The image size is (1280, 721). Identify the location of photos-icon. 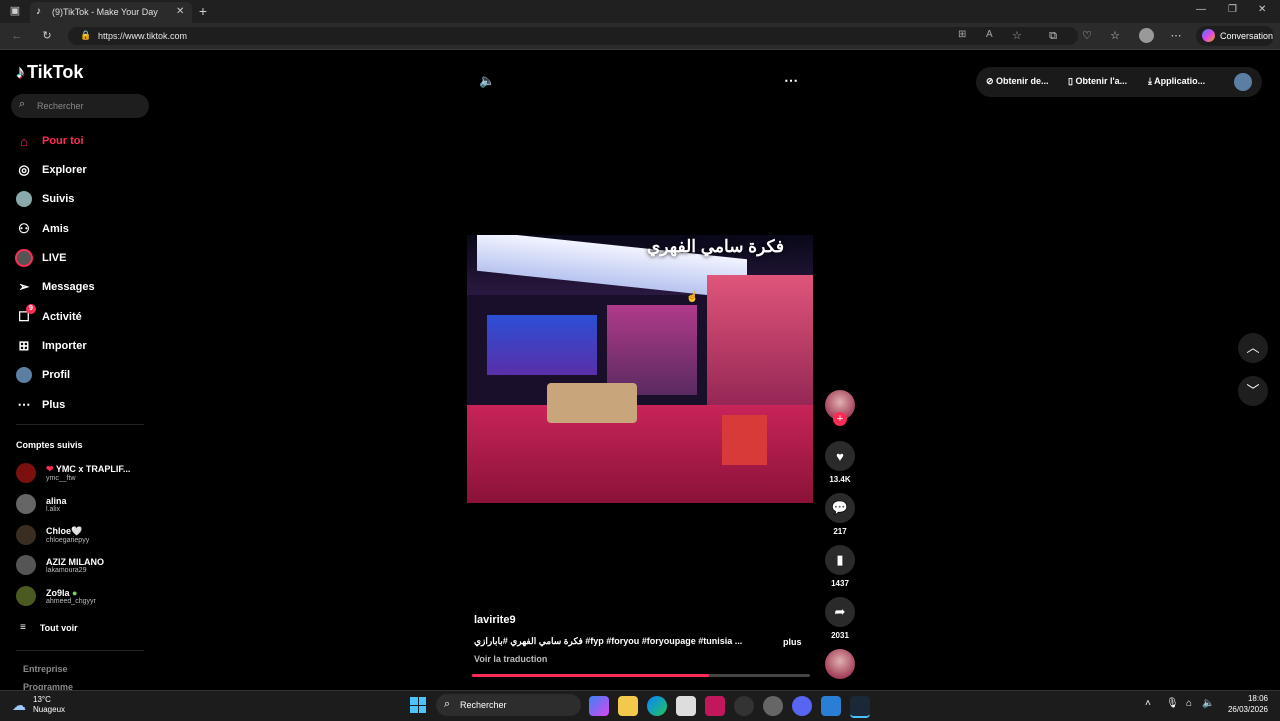
(831, 706).